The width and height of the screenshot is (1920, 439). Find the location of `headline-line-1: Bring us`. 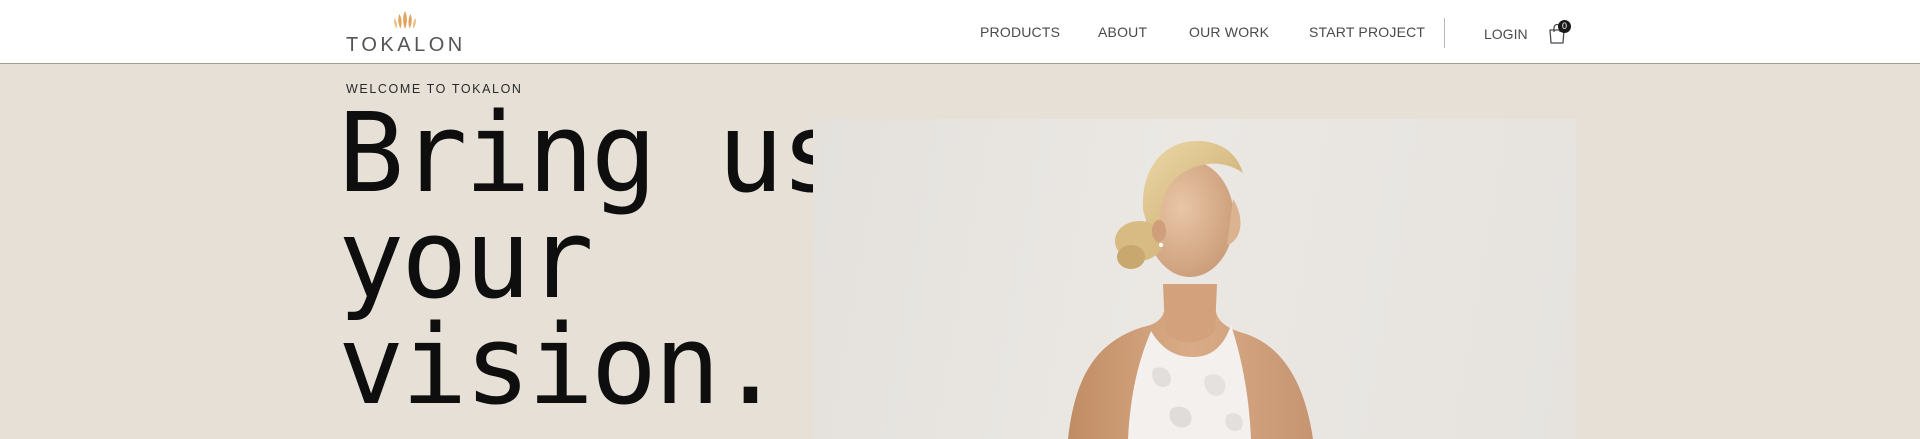

headline-line-1: Bring us is located at coordinates (592, 153).